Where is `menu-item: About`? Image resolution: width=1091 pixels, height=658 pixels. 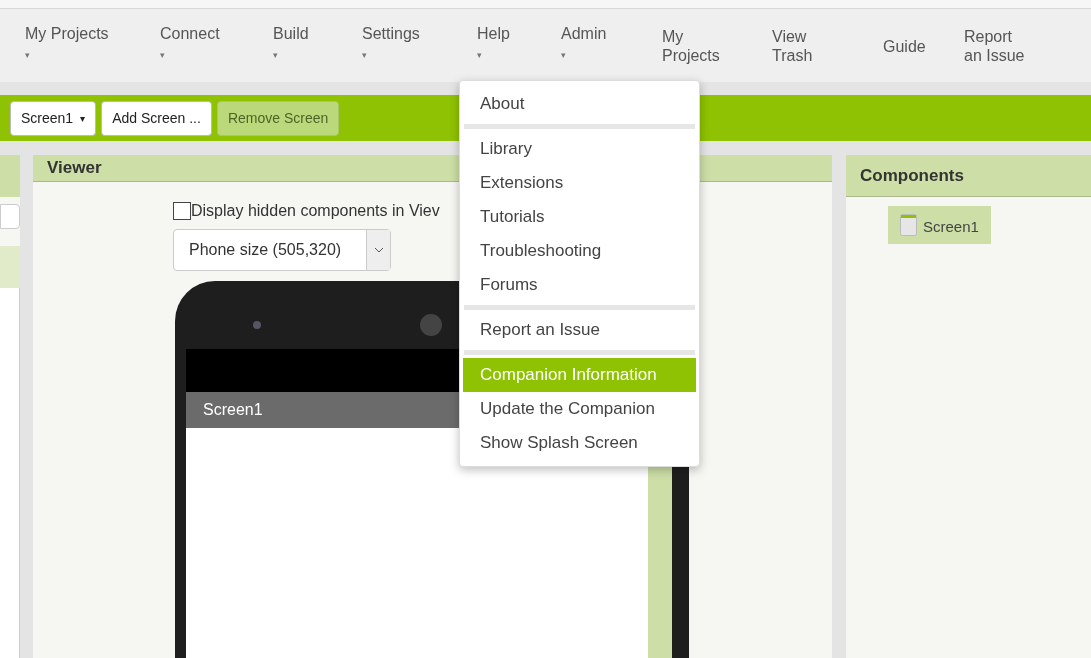
menu-item: About is located at coordinates (579, 104).